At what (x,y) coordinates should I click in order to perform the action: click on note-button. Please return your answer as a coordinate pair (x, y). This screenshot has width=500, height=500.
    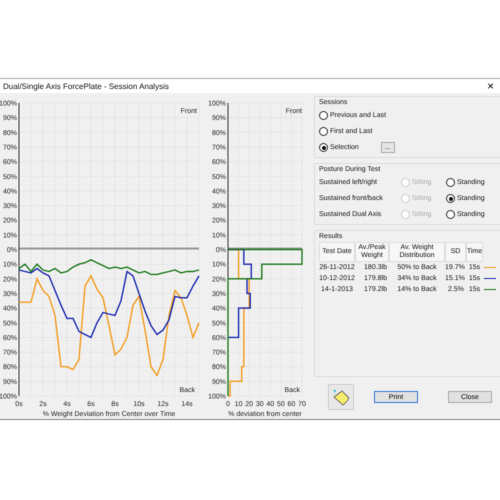
    Looking at the image, I should click on (341, 397).